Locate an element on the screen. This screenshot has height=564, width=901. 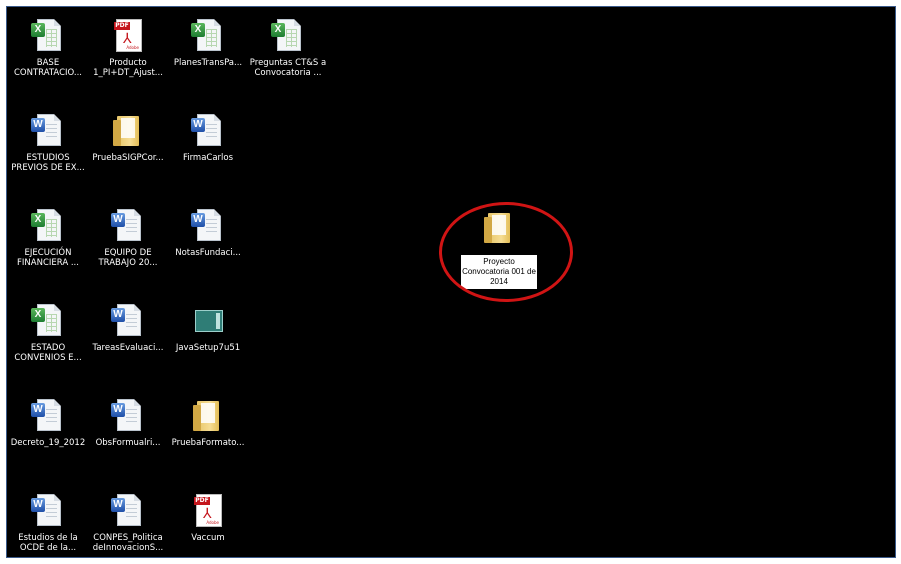
highlight-circle is located at coordinates (506, 252).